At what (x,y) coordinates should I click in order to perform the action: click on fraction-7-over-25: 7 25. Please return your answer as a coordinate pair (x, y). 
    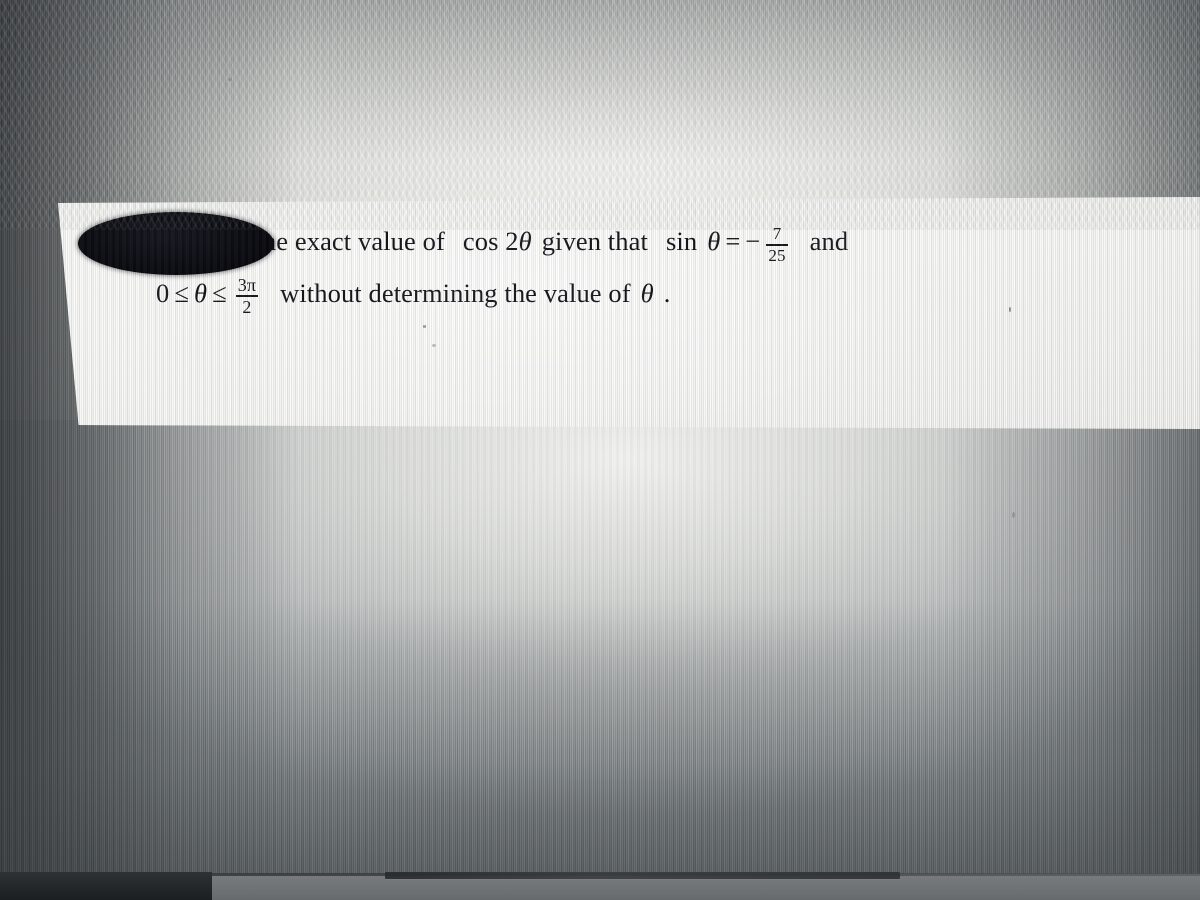
    Looking at the image, I should click on (776, 245).